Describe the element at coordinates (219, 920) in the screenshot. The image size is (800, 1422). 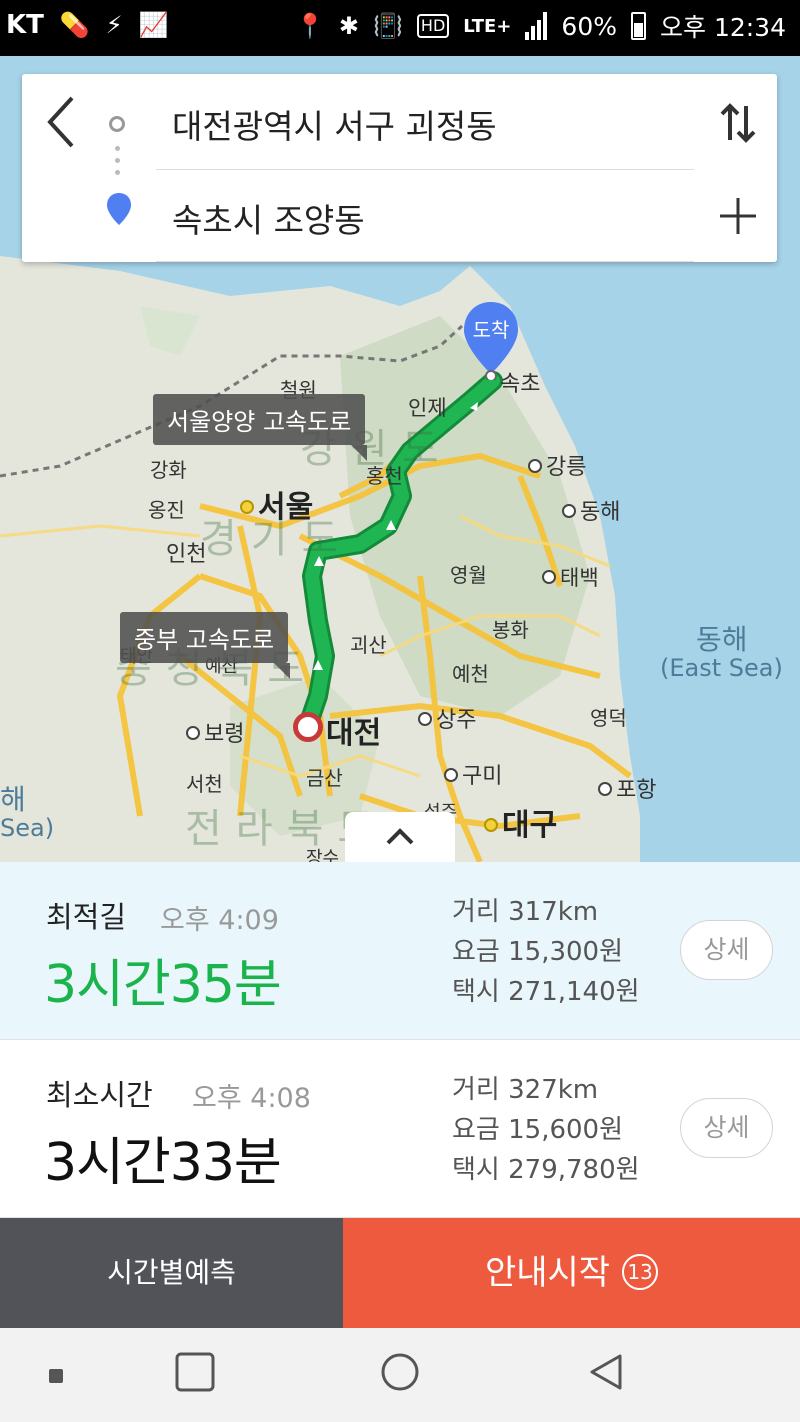
I see `route-arrival-time: 오후 4:09` at that location.